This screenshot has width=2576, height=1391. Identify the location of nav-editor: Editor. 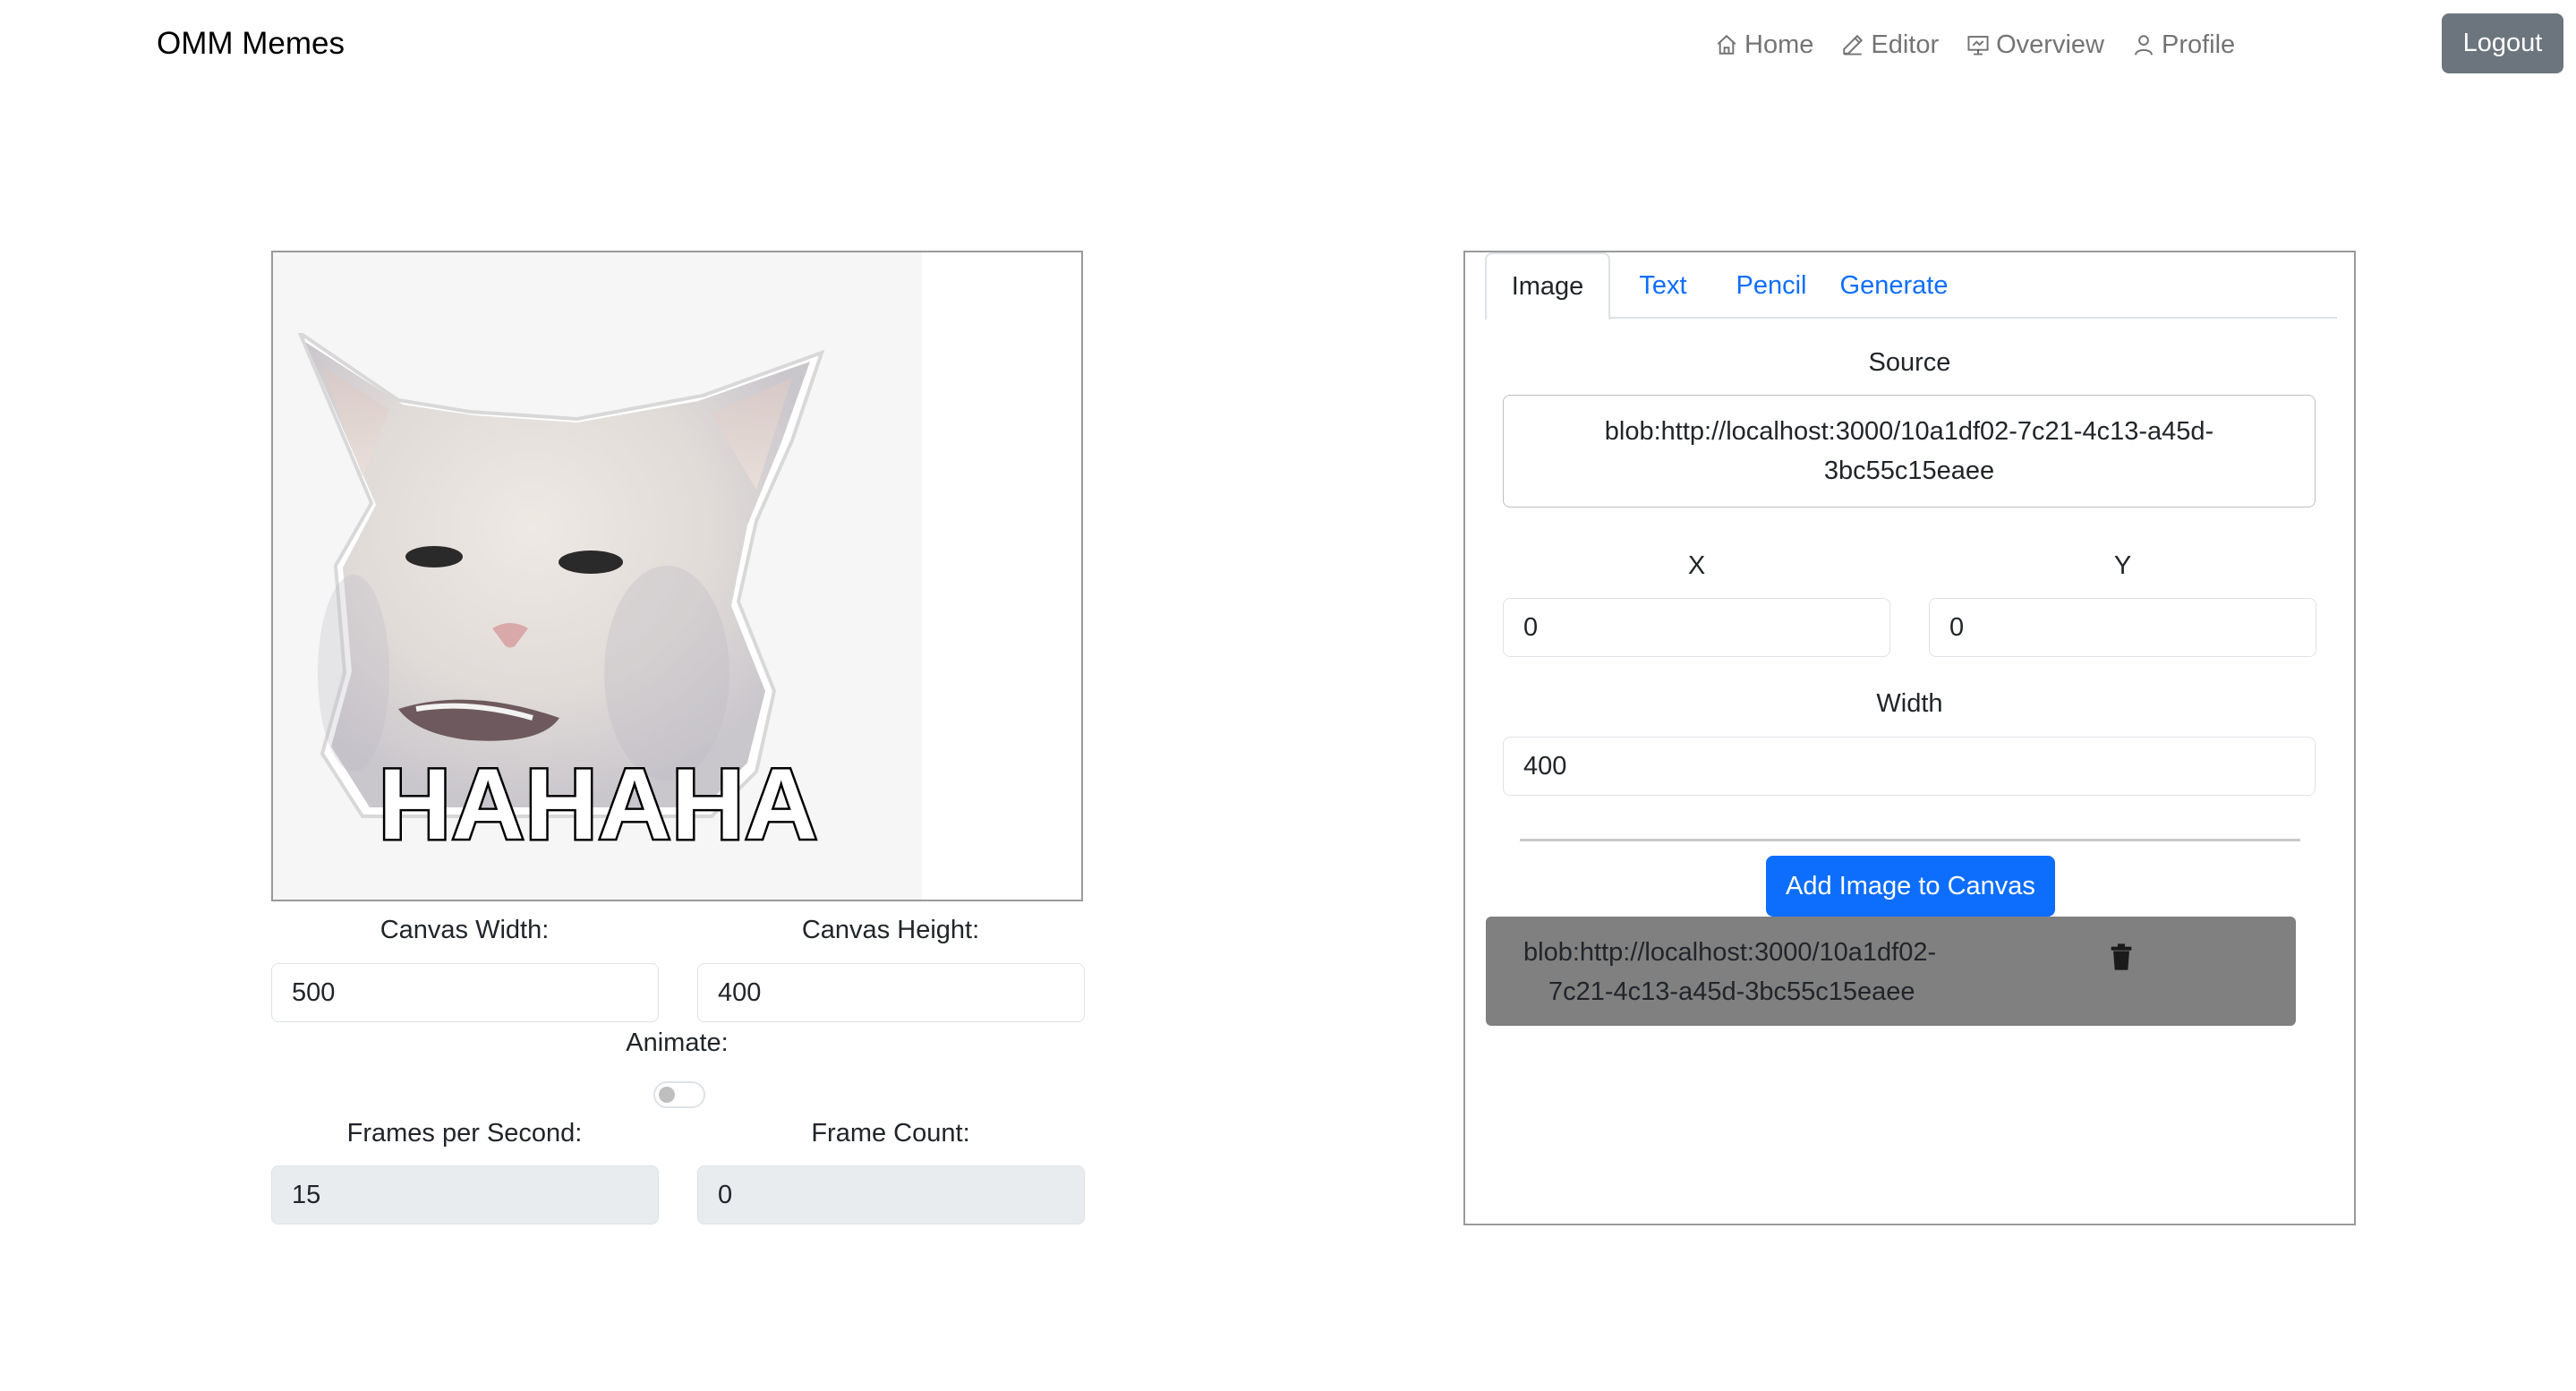
(1890, 45).